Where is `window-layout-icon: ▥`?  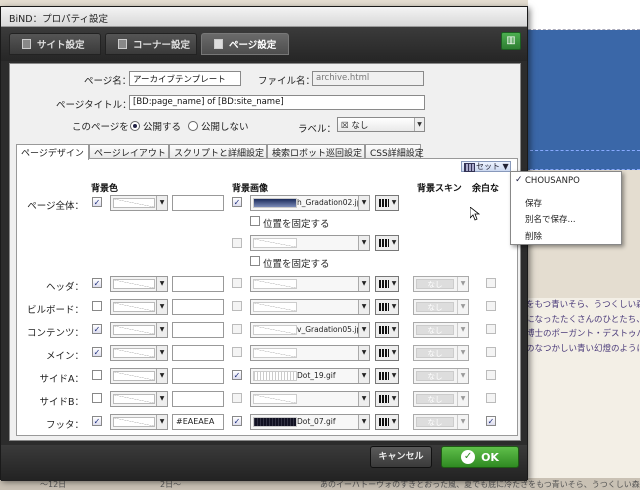 window-layout-icon: ▥ is located at coordinates (511, 41).